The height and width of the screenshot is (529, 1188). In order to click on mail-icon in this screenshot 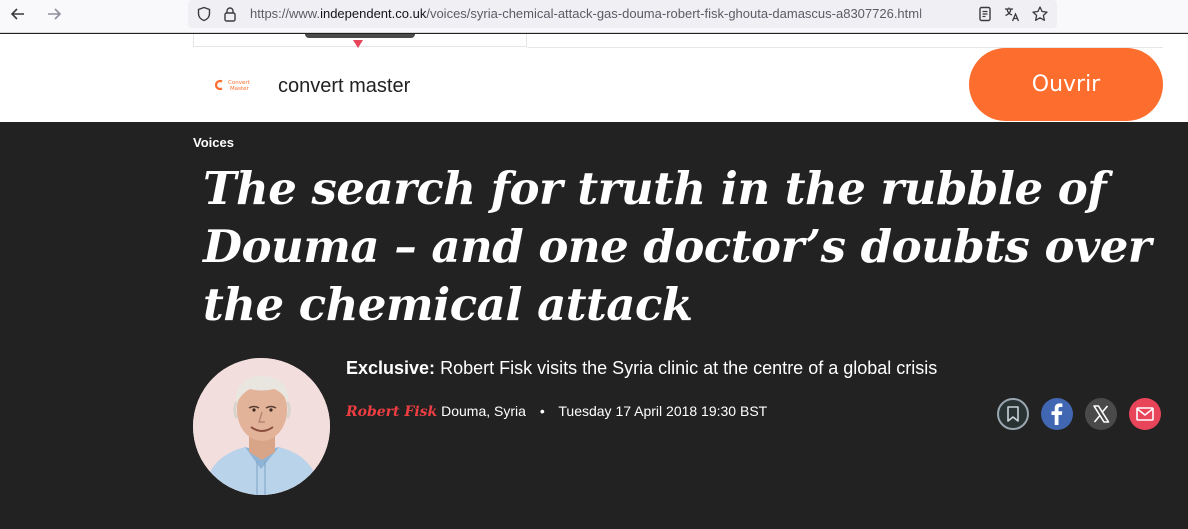, I will do `click(1145, 414)`.